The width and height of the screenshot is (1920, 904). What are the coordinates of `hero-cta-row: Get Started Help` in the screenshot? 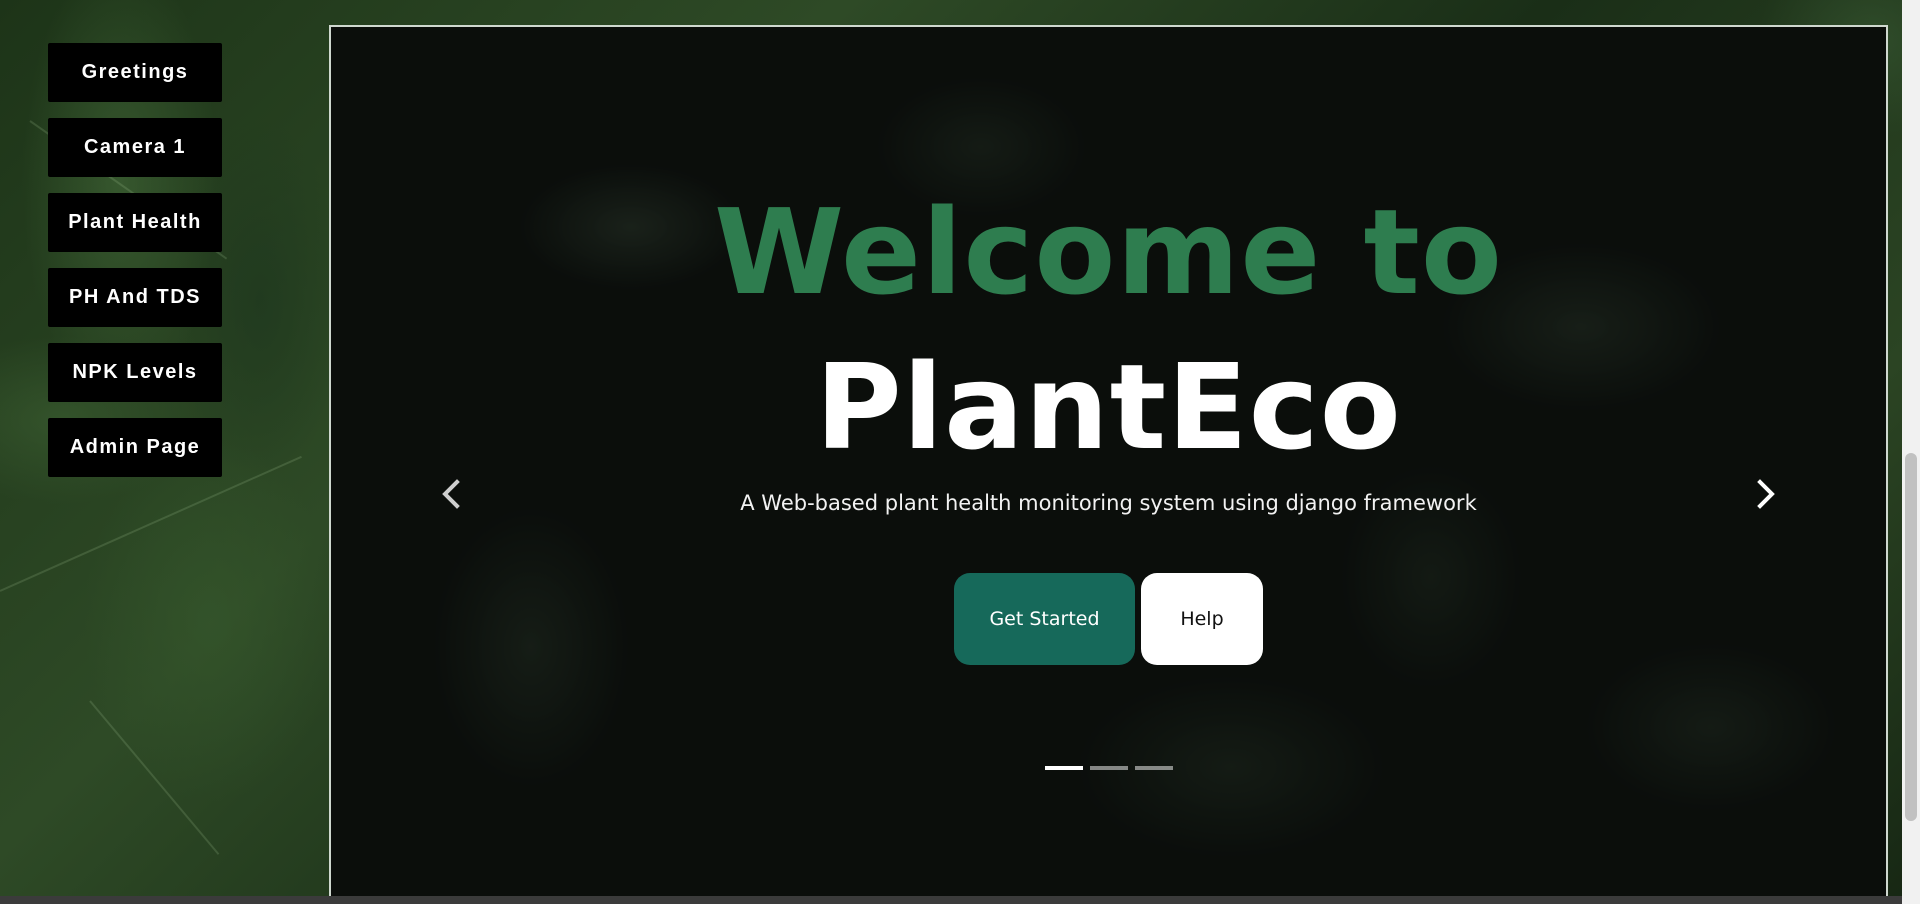 It's located at (1108, 619).